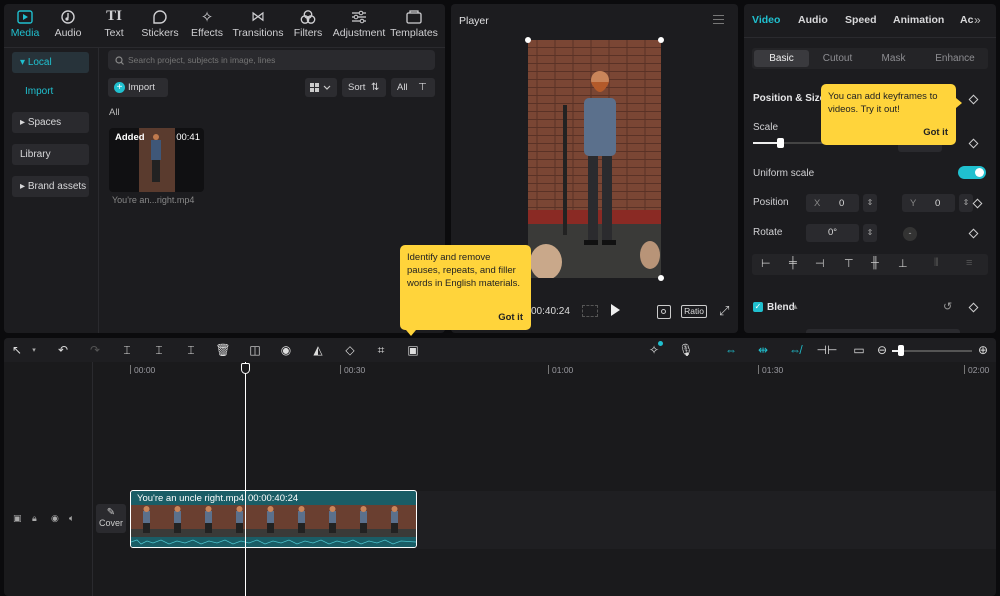 The height and width of the screenshot is (596, 1000). I want to click on redo-icon: ↷, so click(95, 350).